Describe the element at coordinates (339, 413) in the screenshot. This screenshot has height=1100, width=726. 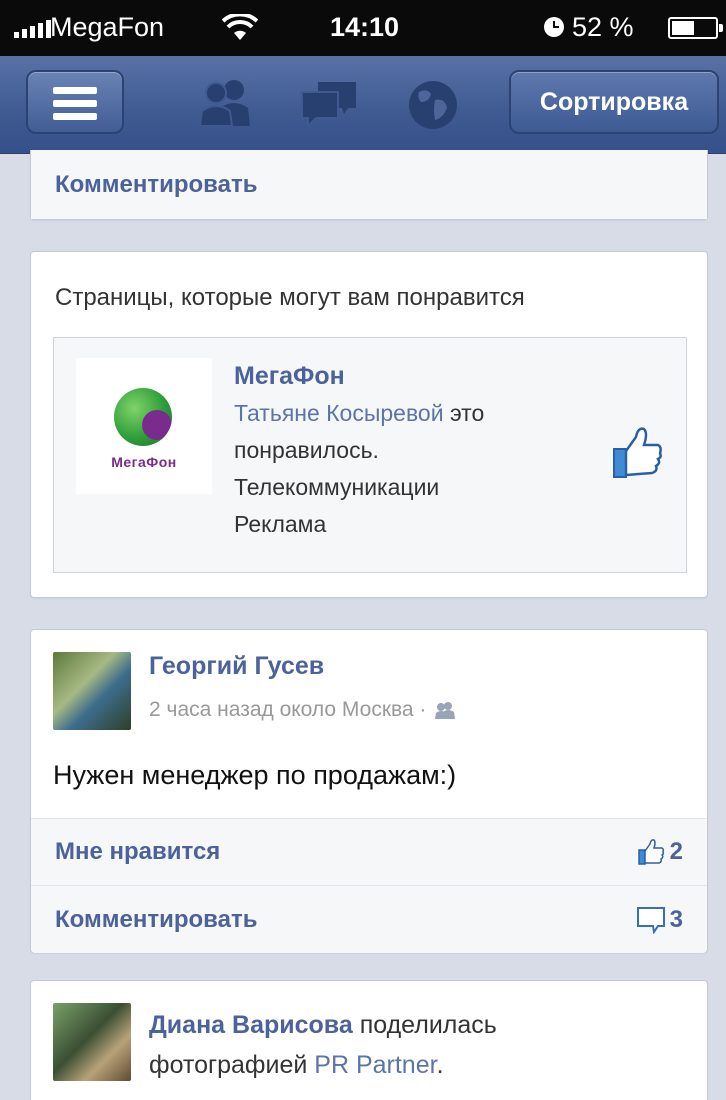
I see `friend-link: Татьяне Косыревой` at that location.